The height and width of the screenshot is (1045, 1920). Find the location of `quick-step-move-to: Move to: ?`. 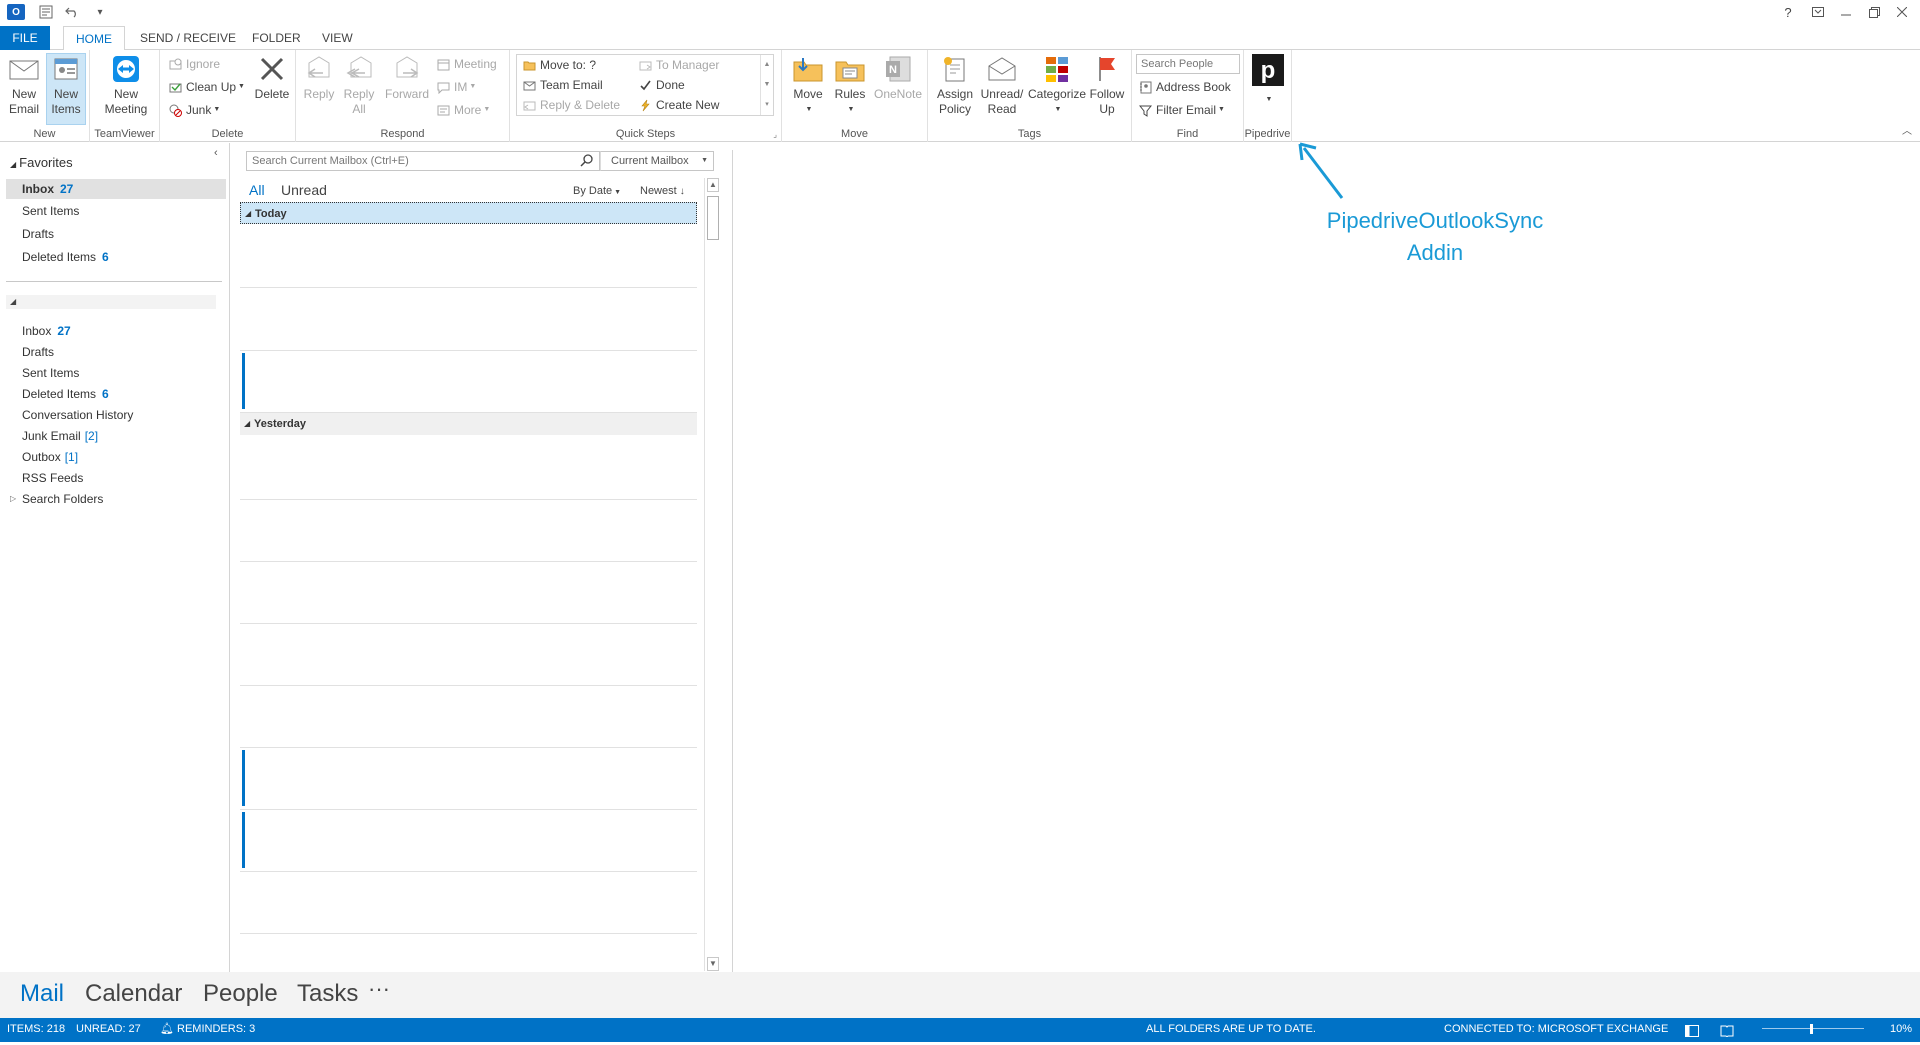

quick-step-move-to: Move to: ? is located at coordinates (559, 65).